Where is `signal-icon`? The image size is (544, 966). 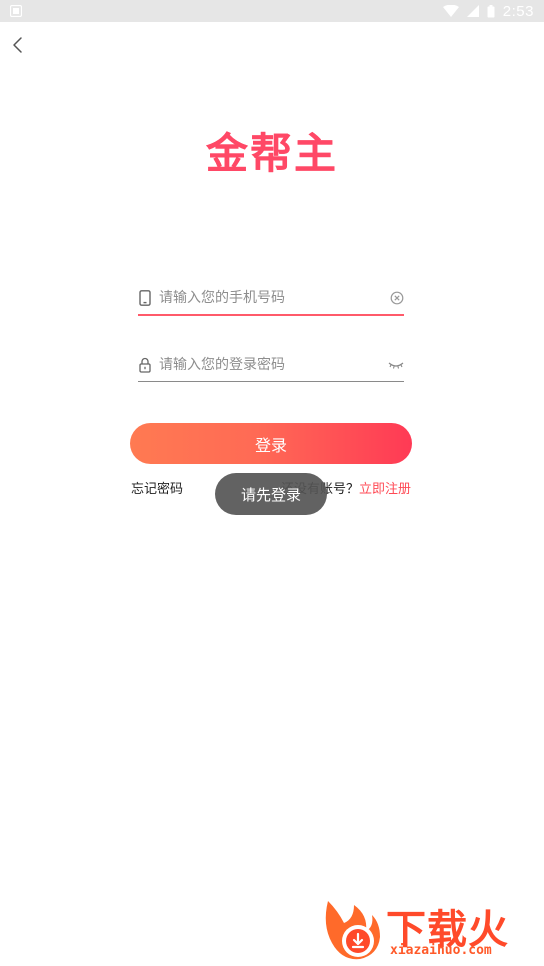
signal-icon is located at coordinates (472, 11).